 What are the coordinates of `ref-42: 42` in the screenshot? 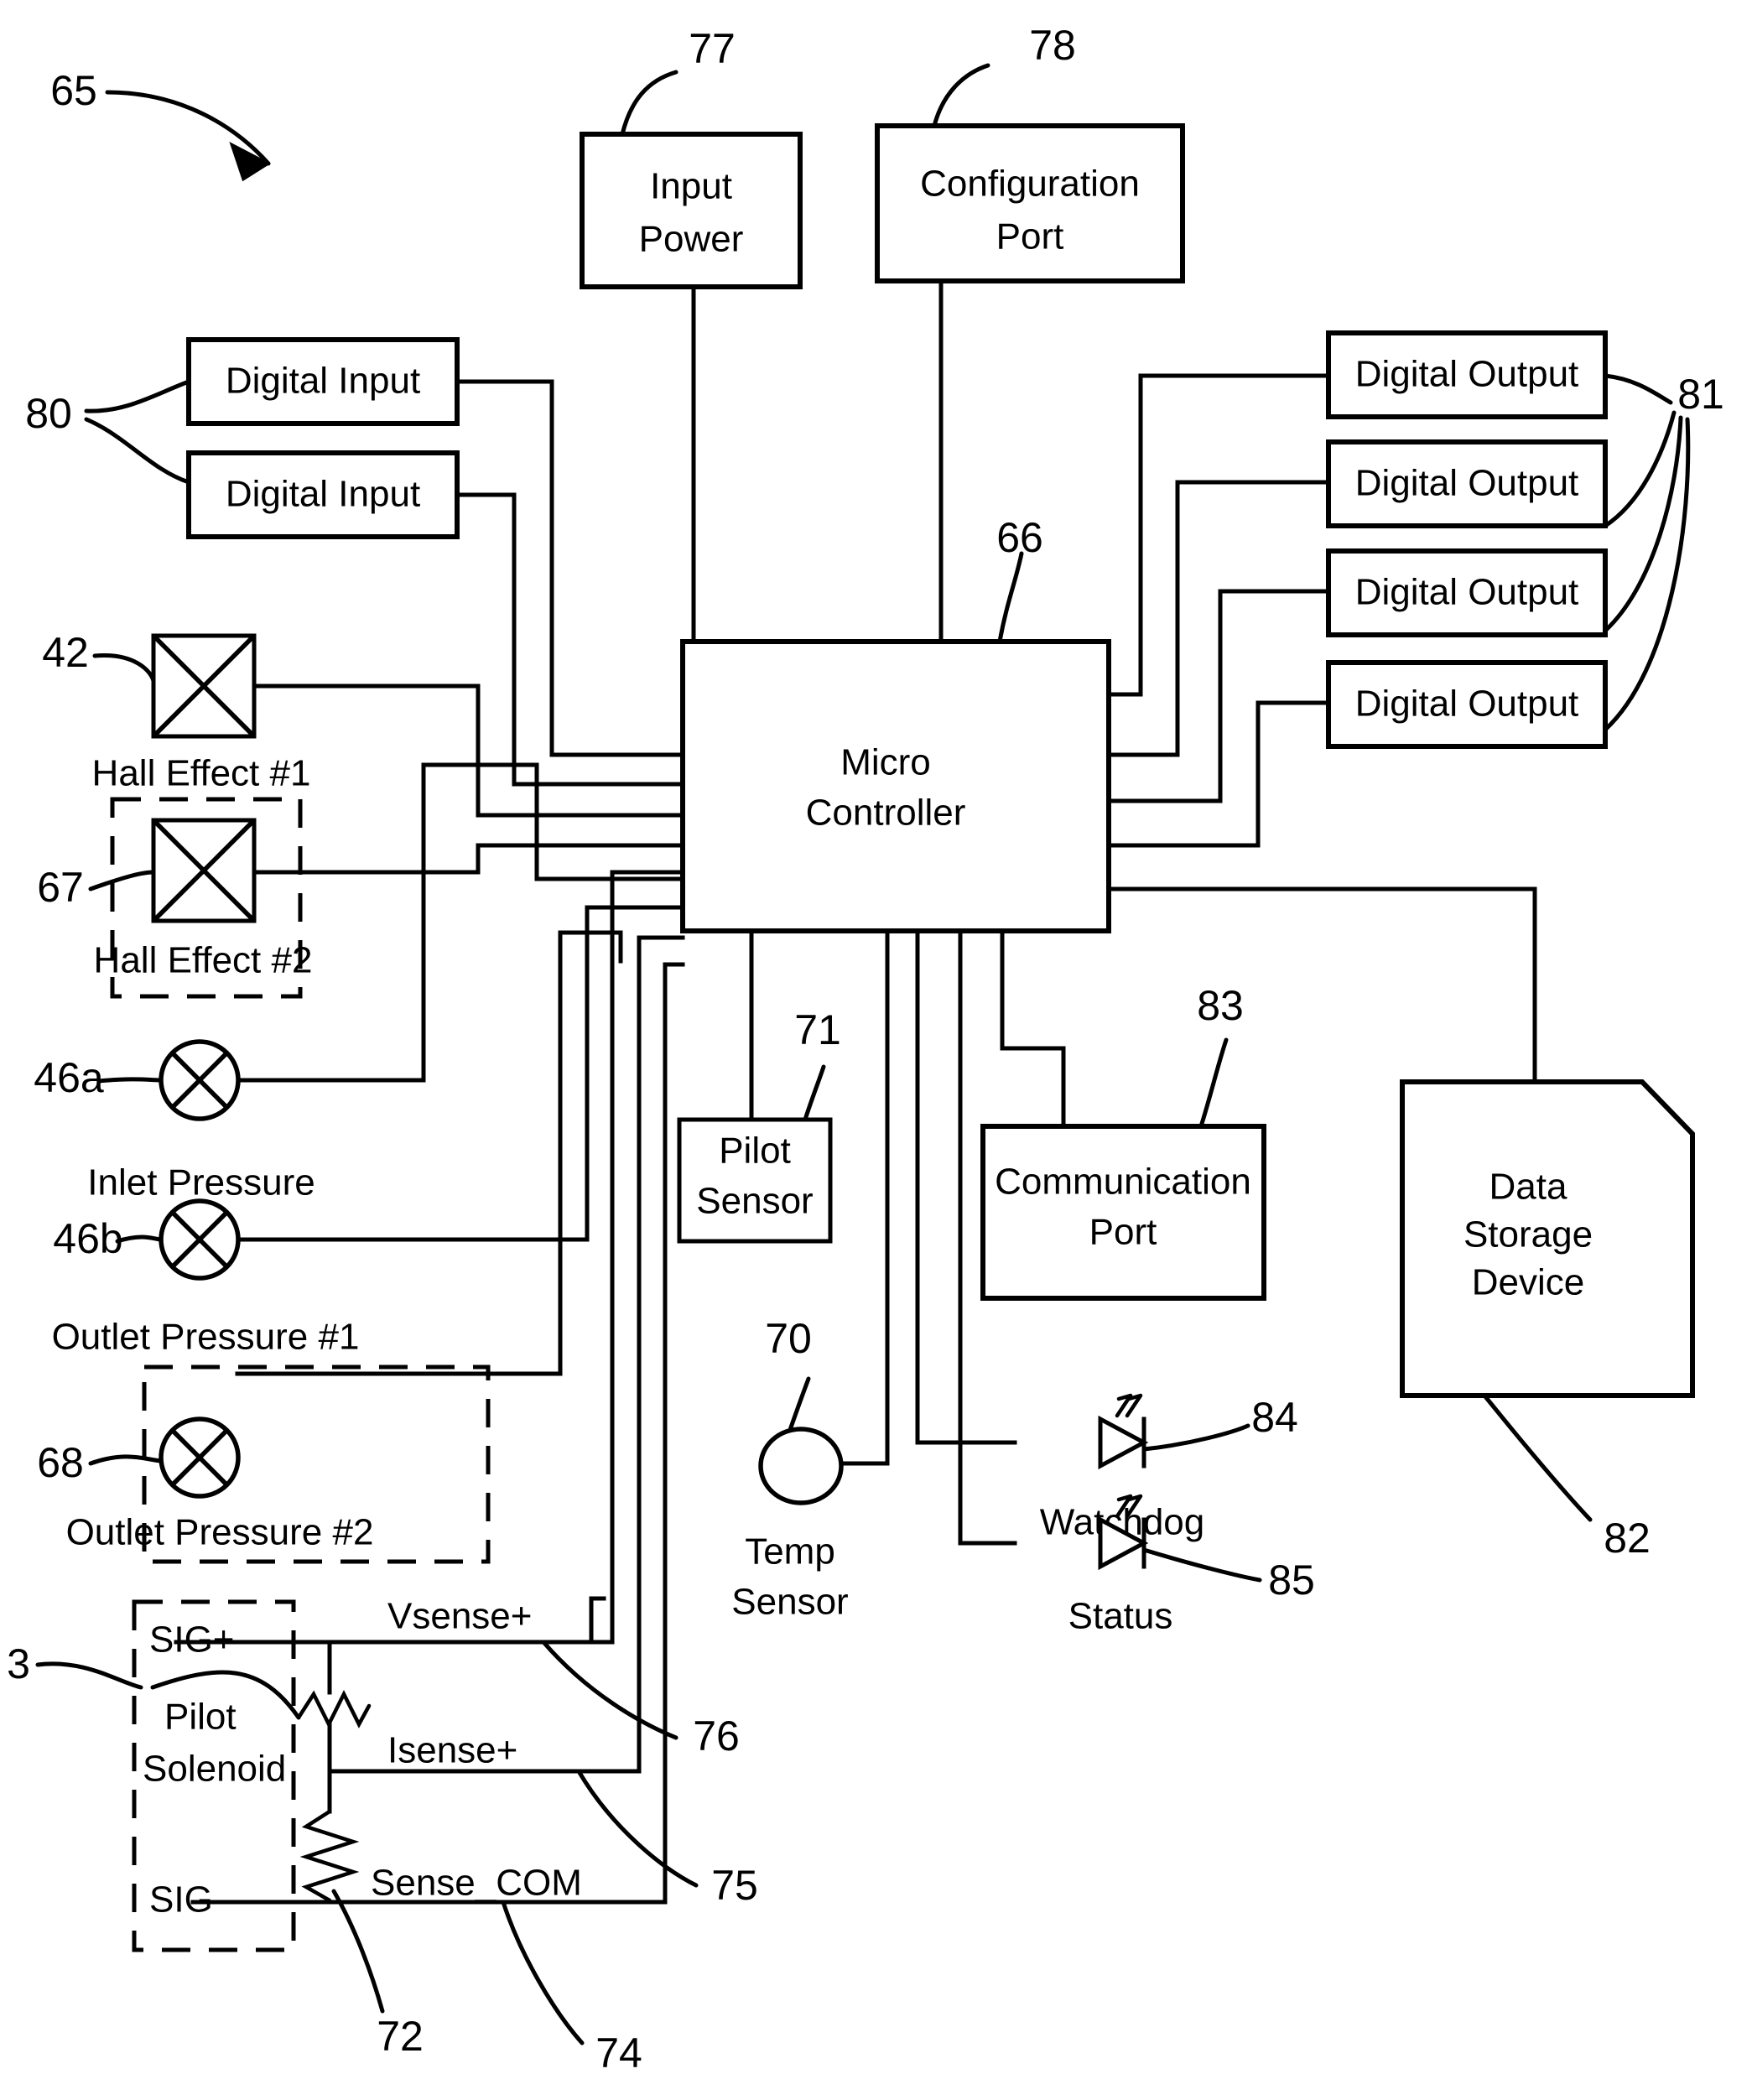 It's located at (65, 652).